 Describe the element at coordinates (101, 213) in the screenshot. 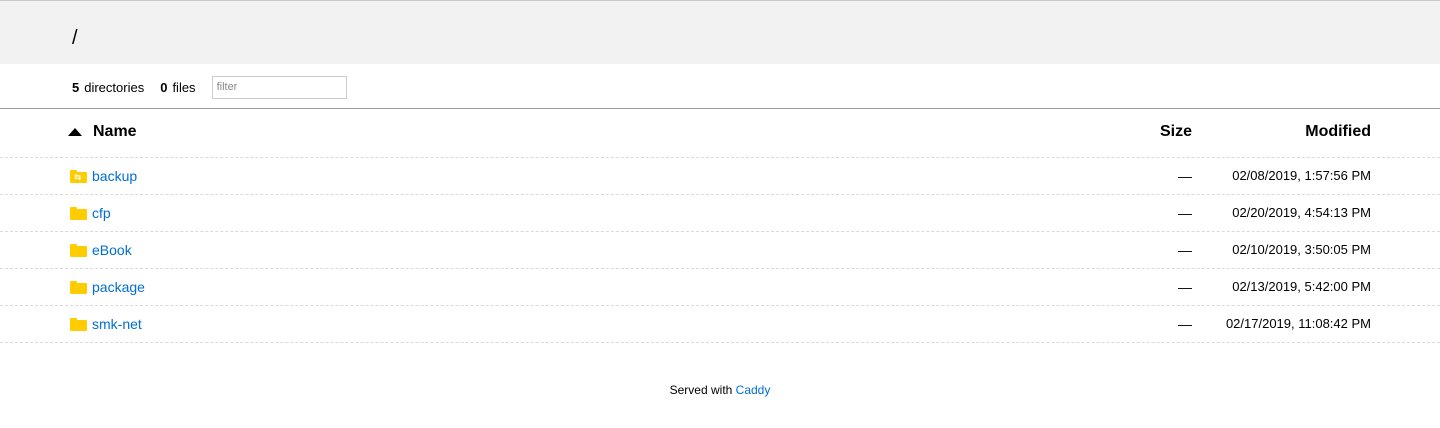

I see `entry-link: cfp` at that location.